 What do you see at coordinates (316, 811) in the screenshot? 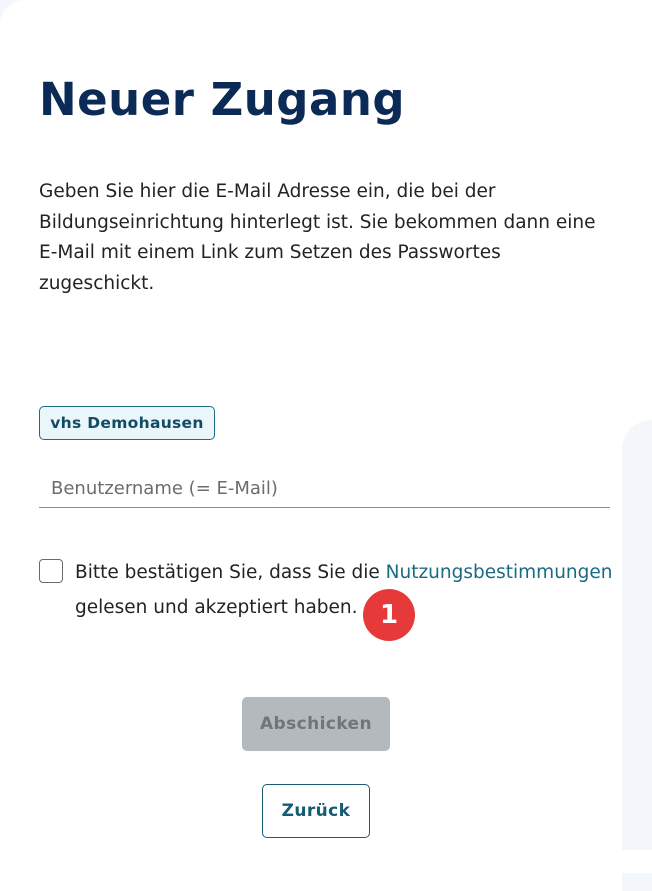
I see `back-button: Zurück` at bounding box center [316, 811].